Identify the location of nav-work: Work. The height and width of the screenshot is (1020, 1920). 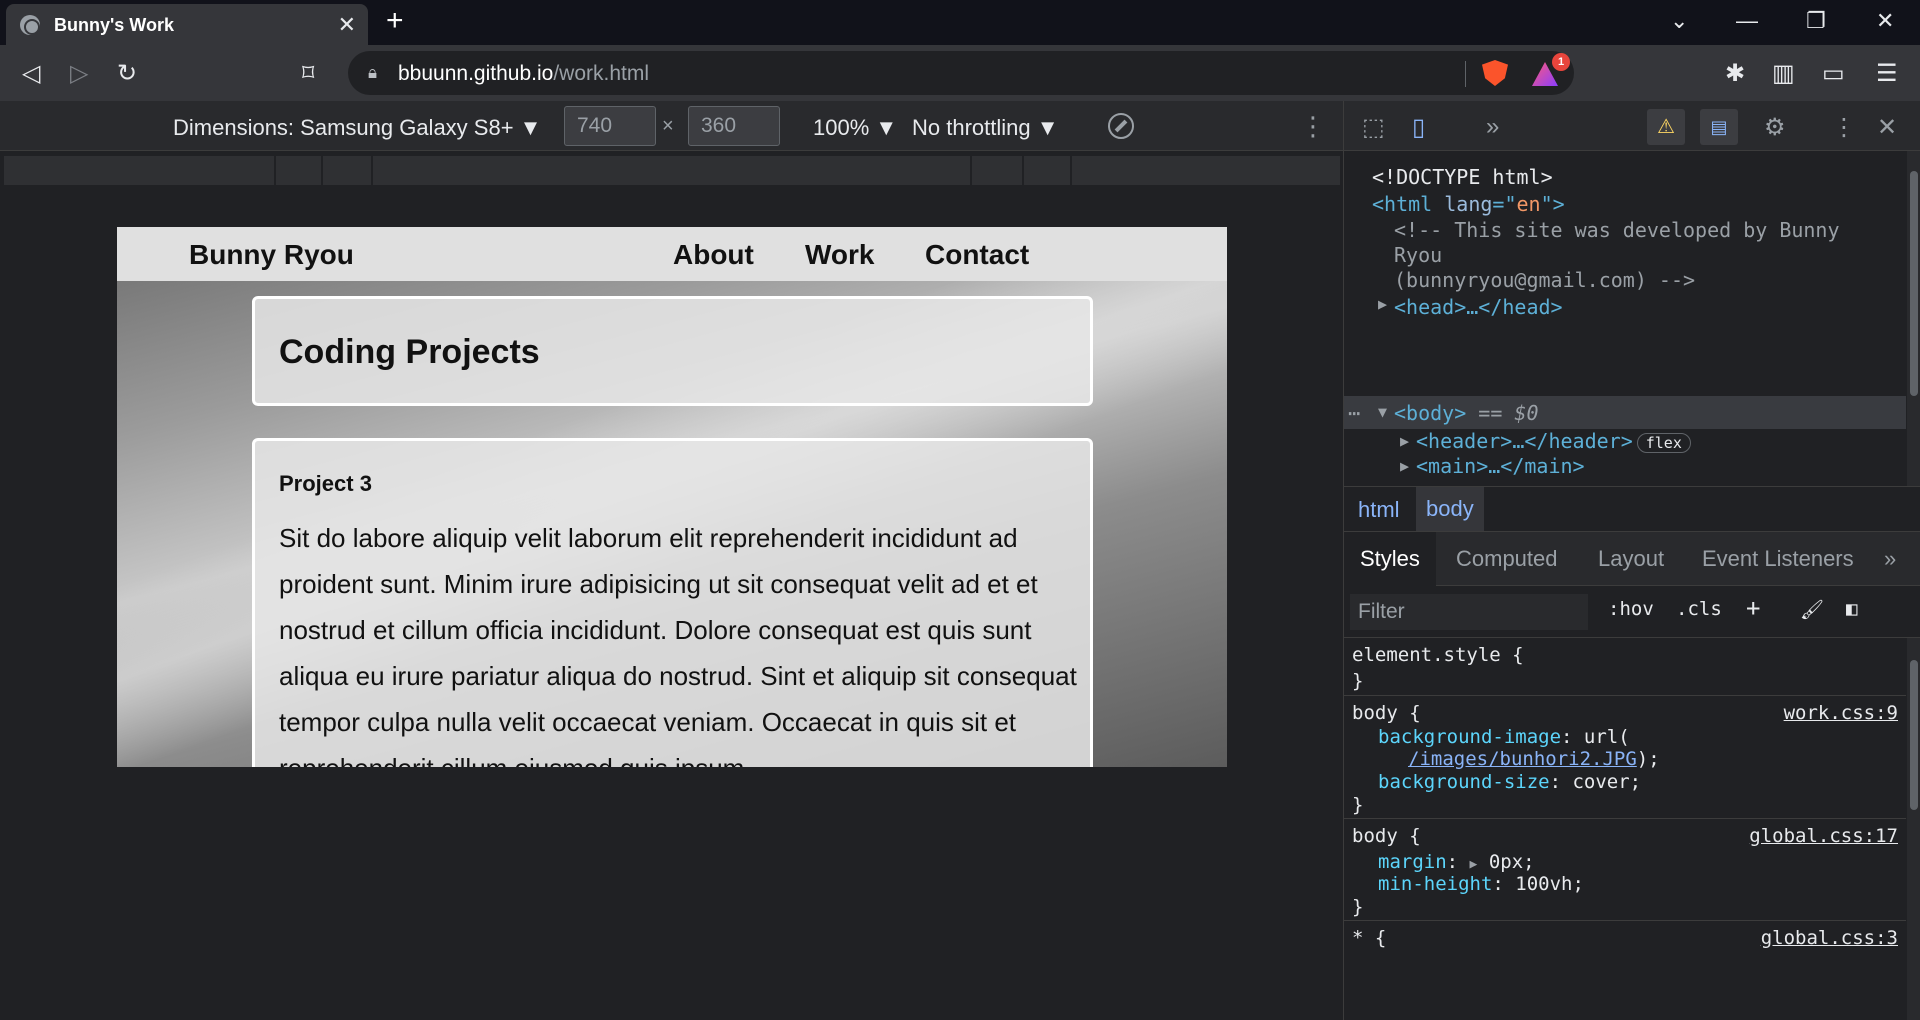
(840, 255).